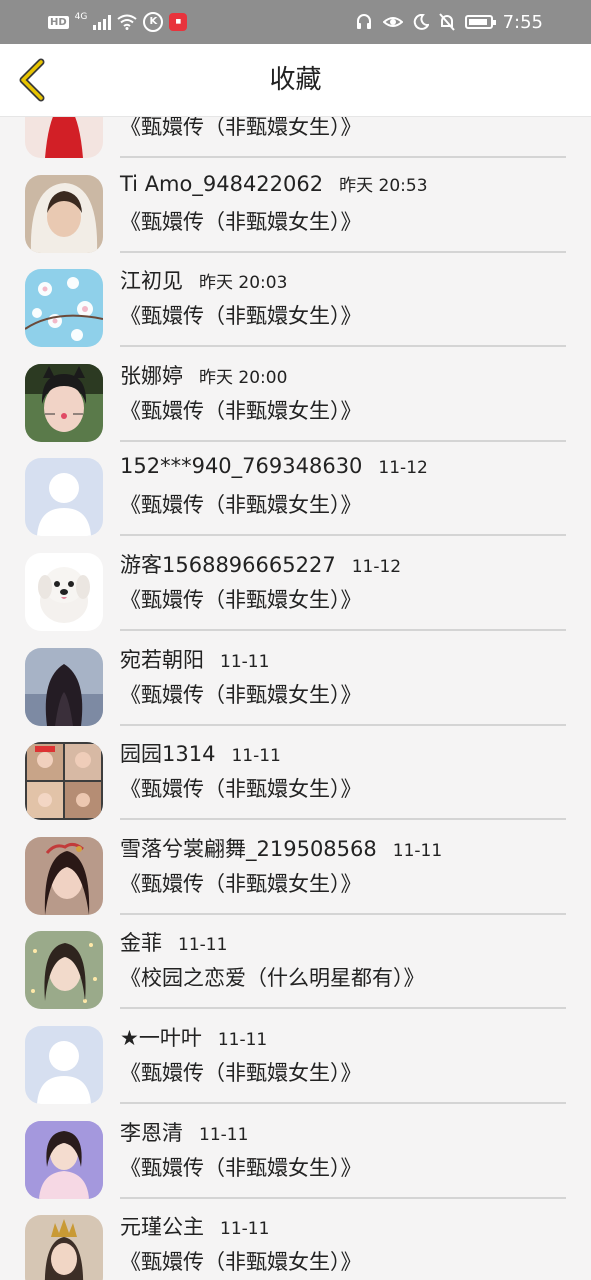  I want to click on wifi-icon, so click(127, 22).